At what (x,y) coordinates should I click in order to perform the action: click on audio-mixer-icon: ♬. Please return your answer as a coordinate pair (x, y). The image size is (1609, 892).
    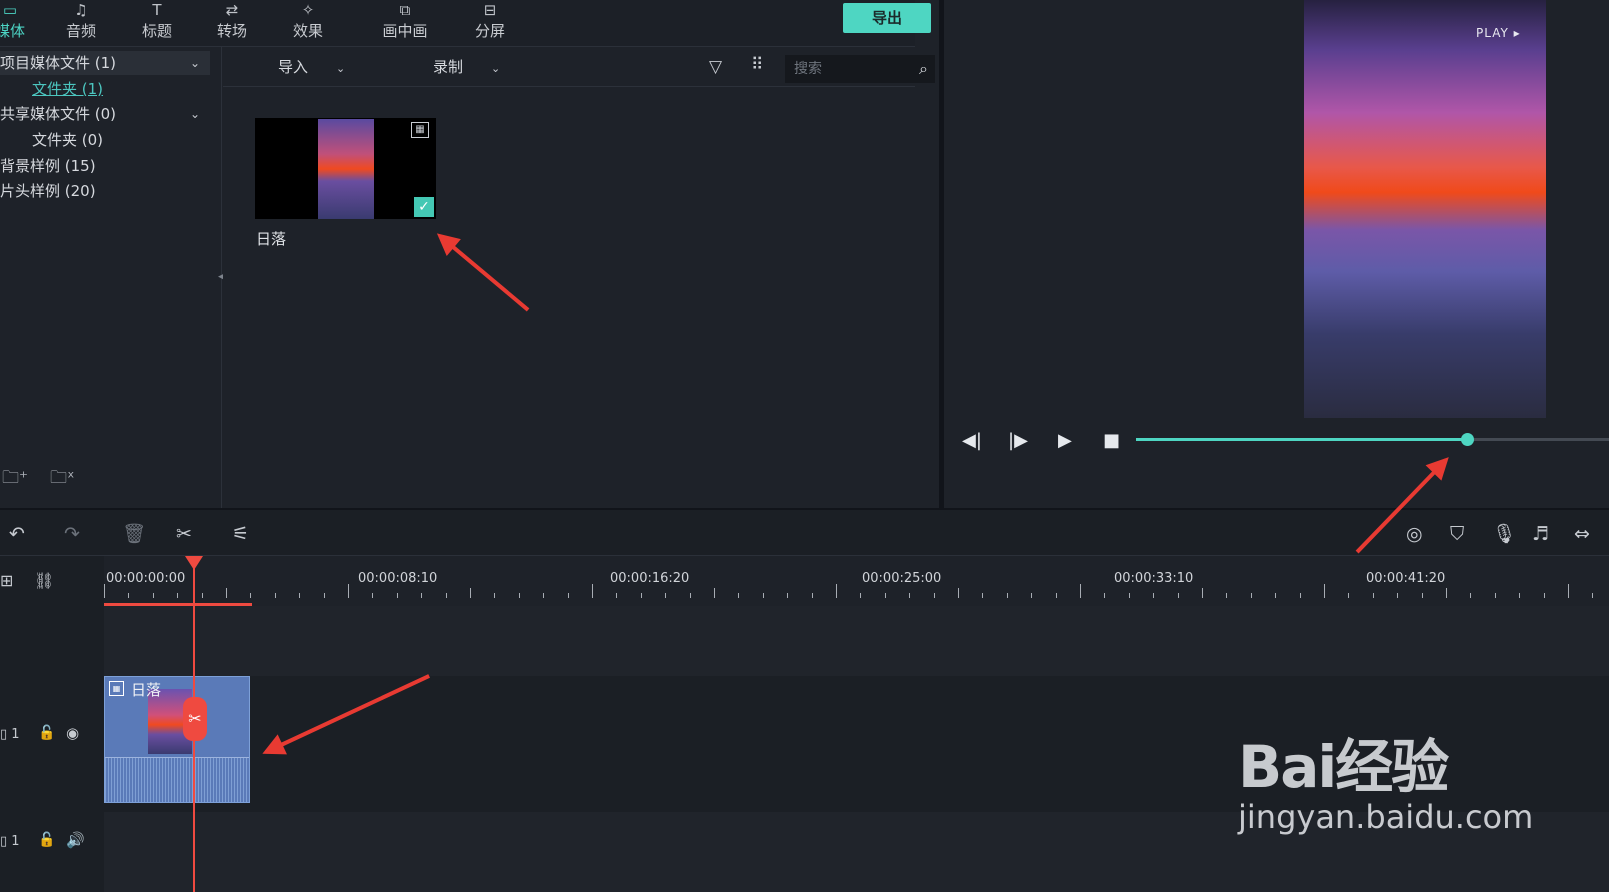
    Looking at the image, I should click on (1540, 534).